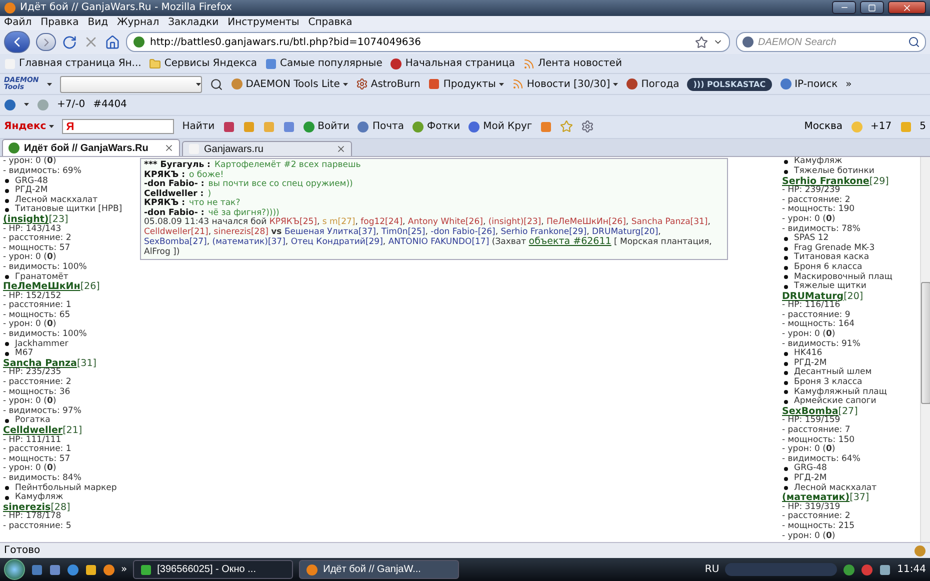 The width and height of the screenshot is (930, 581). Describe the element at coordinates (59, 22) in the screenshot. I see `menu-item: Правка` at that location.